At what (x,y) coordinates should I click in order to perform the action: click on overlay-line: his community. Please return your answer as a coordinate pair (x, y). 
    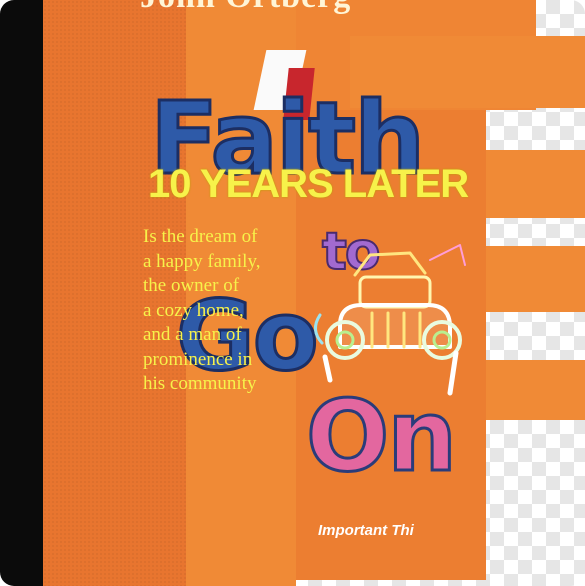
    Looking at the image, I should click on (200, 383).